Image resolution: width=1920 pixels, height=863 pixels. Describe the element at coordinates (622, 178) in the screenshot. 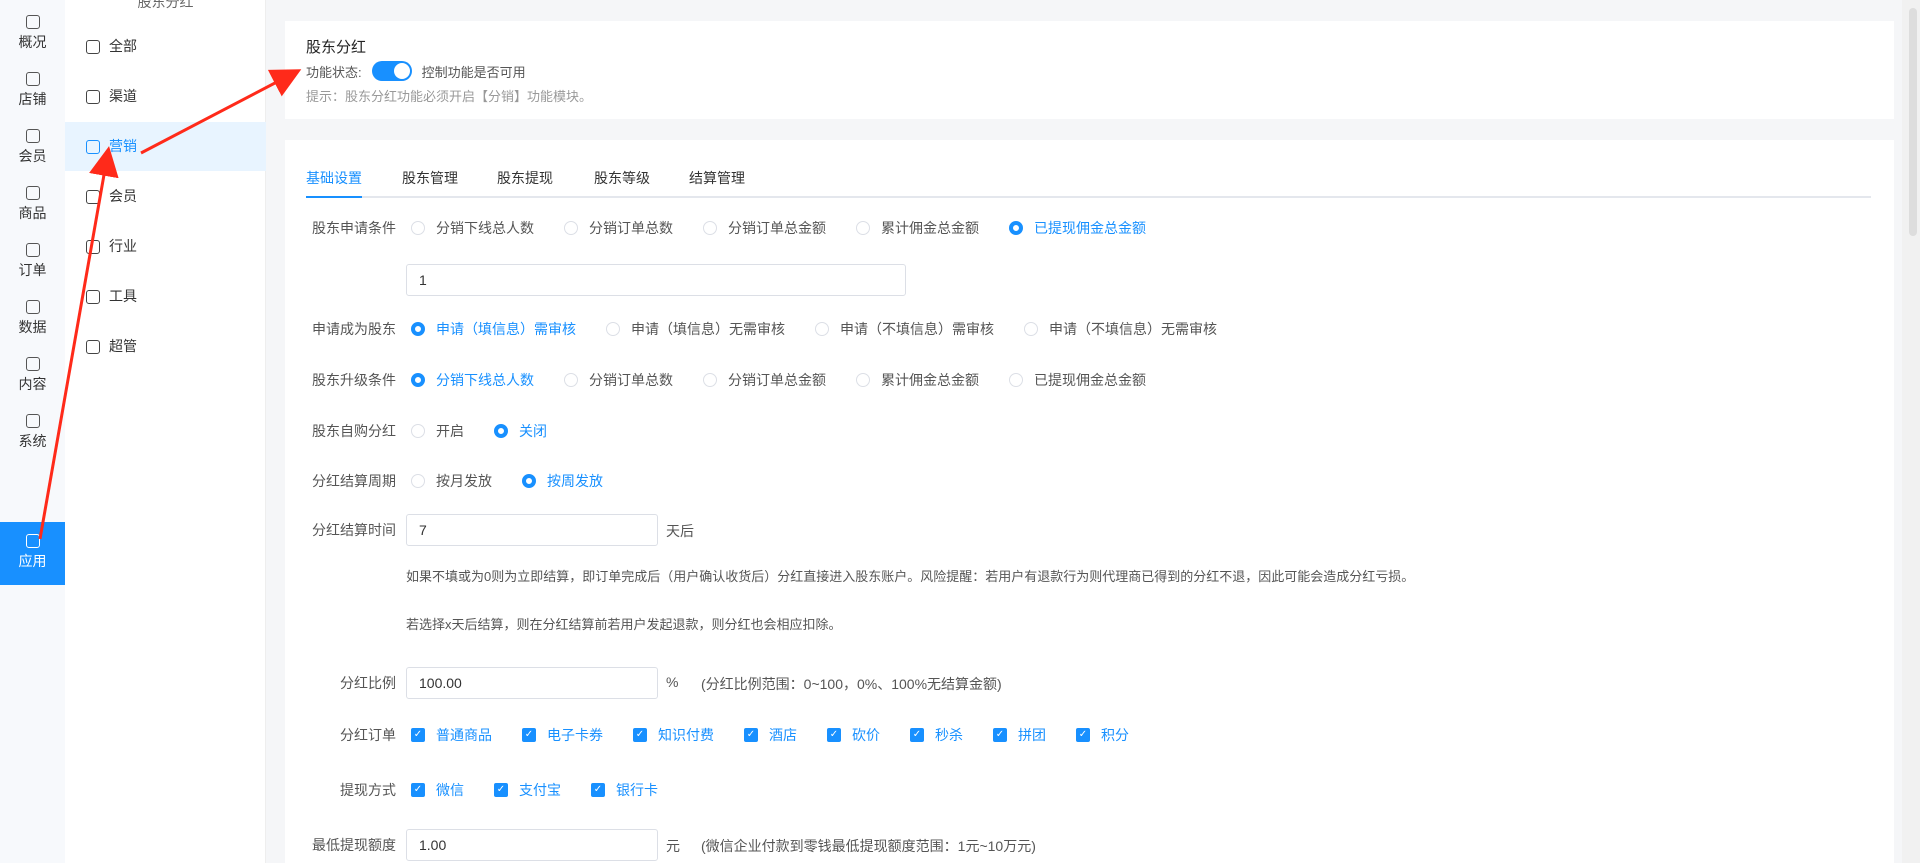

I see `tab-3: 股东等级` at that location.